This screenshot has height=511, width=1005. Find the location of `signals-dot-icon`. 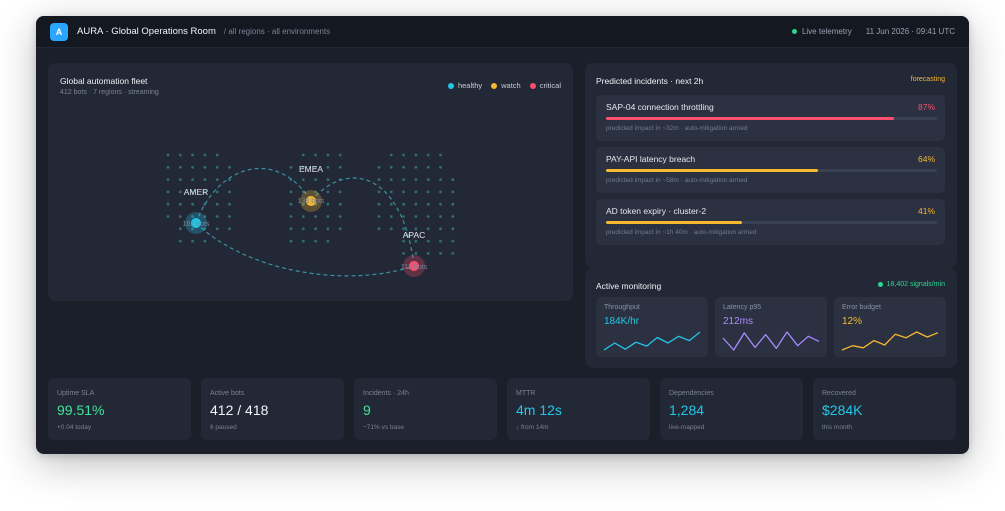

signals-dot-icon is located at coordinates (880, 284).